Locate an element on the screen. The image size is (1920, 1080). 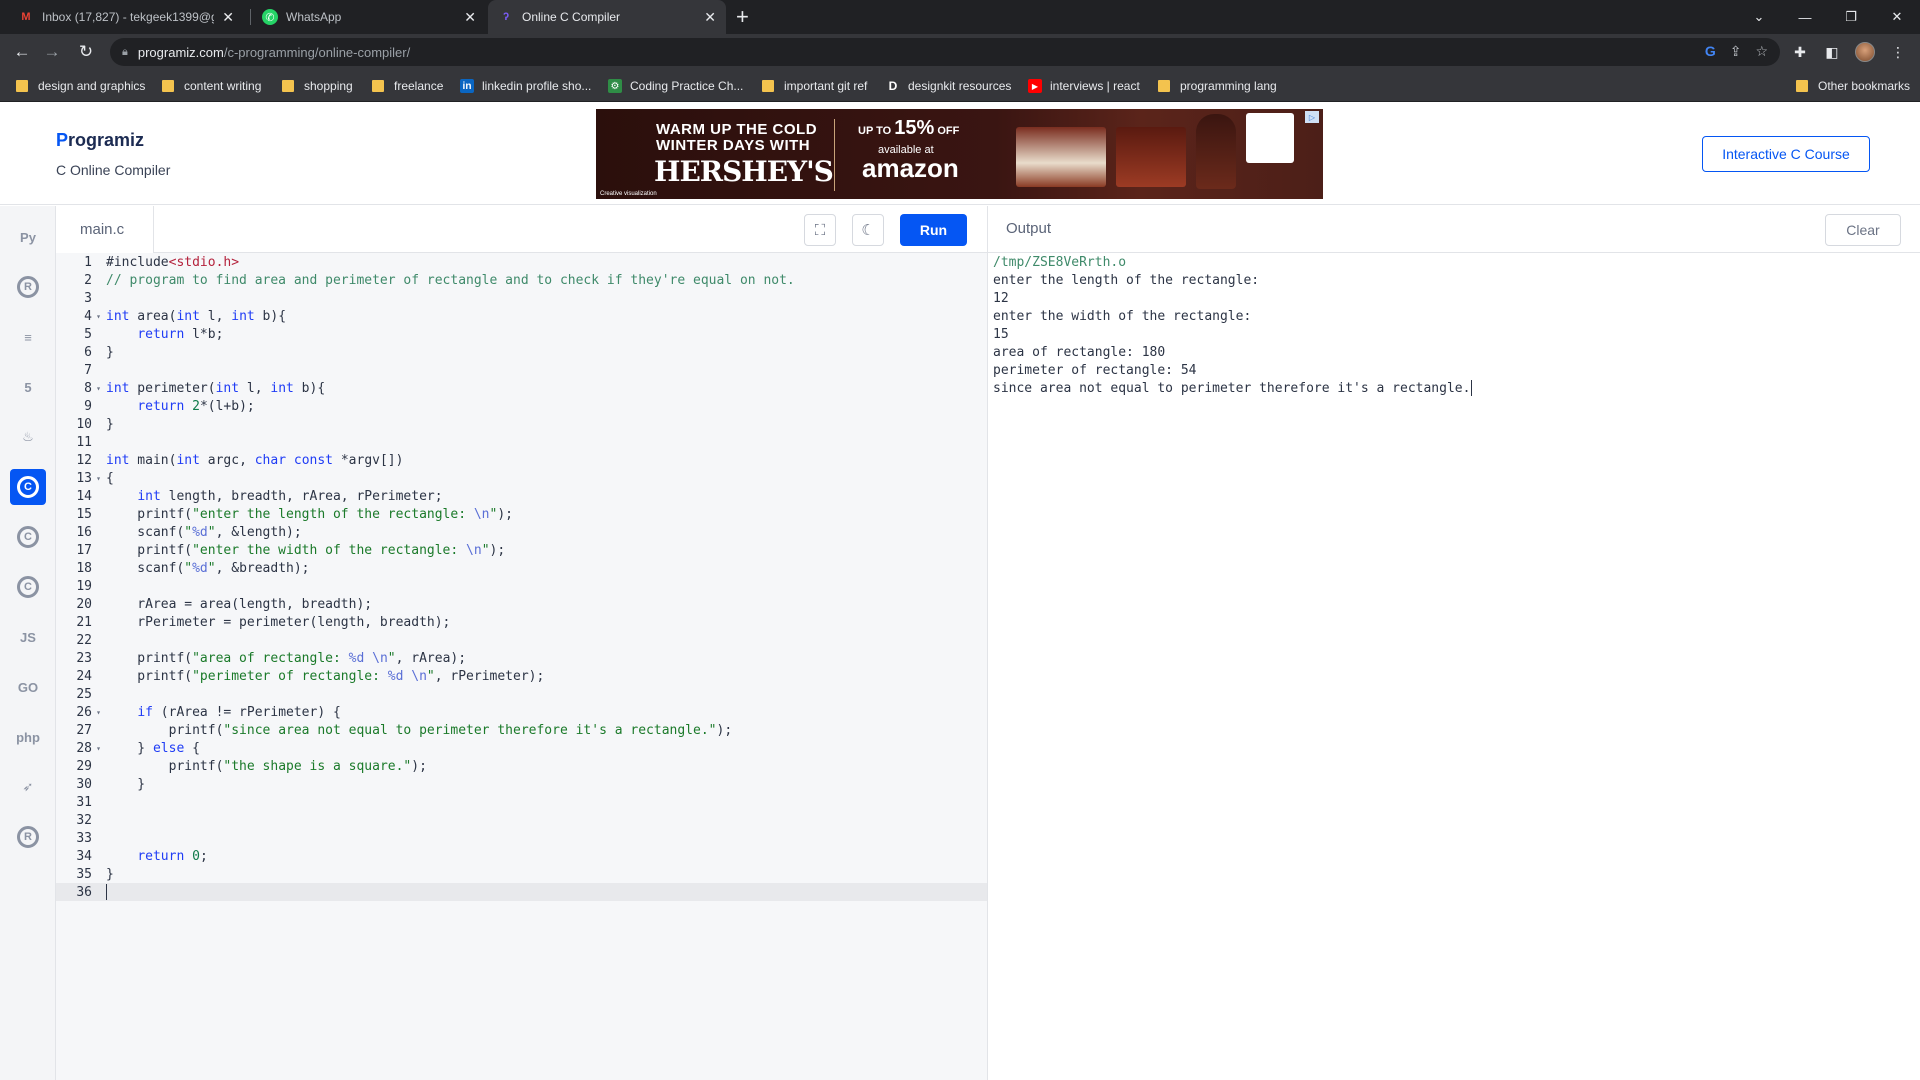
bookmark-programming-lang: programming lang is located at coordinates (1217, 86).